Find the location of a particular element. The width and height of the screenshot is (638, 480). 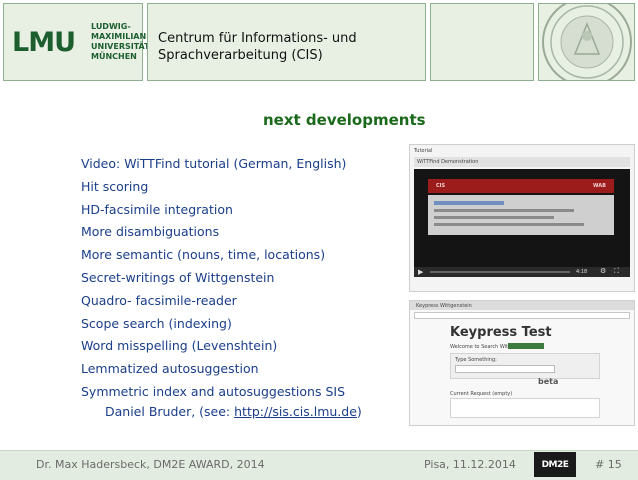

university-seal-box is located at coordinates (586, 42).